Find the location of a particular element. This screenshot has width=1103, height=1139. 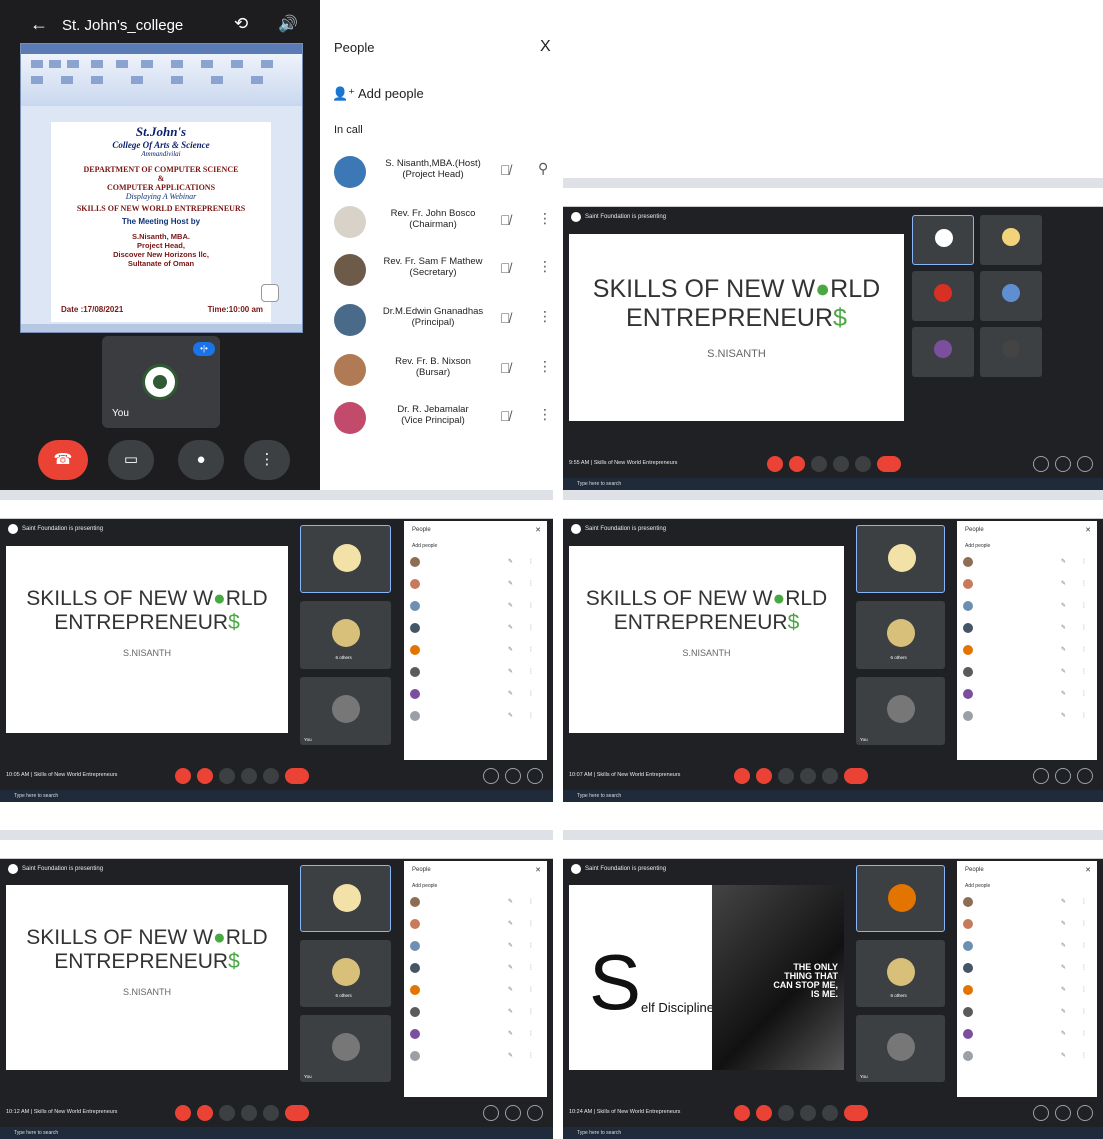

self-video-tile: •|• You is located at coordinates (161, 382).